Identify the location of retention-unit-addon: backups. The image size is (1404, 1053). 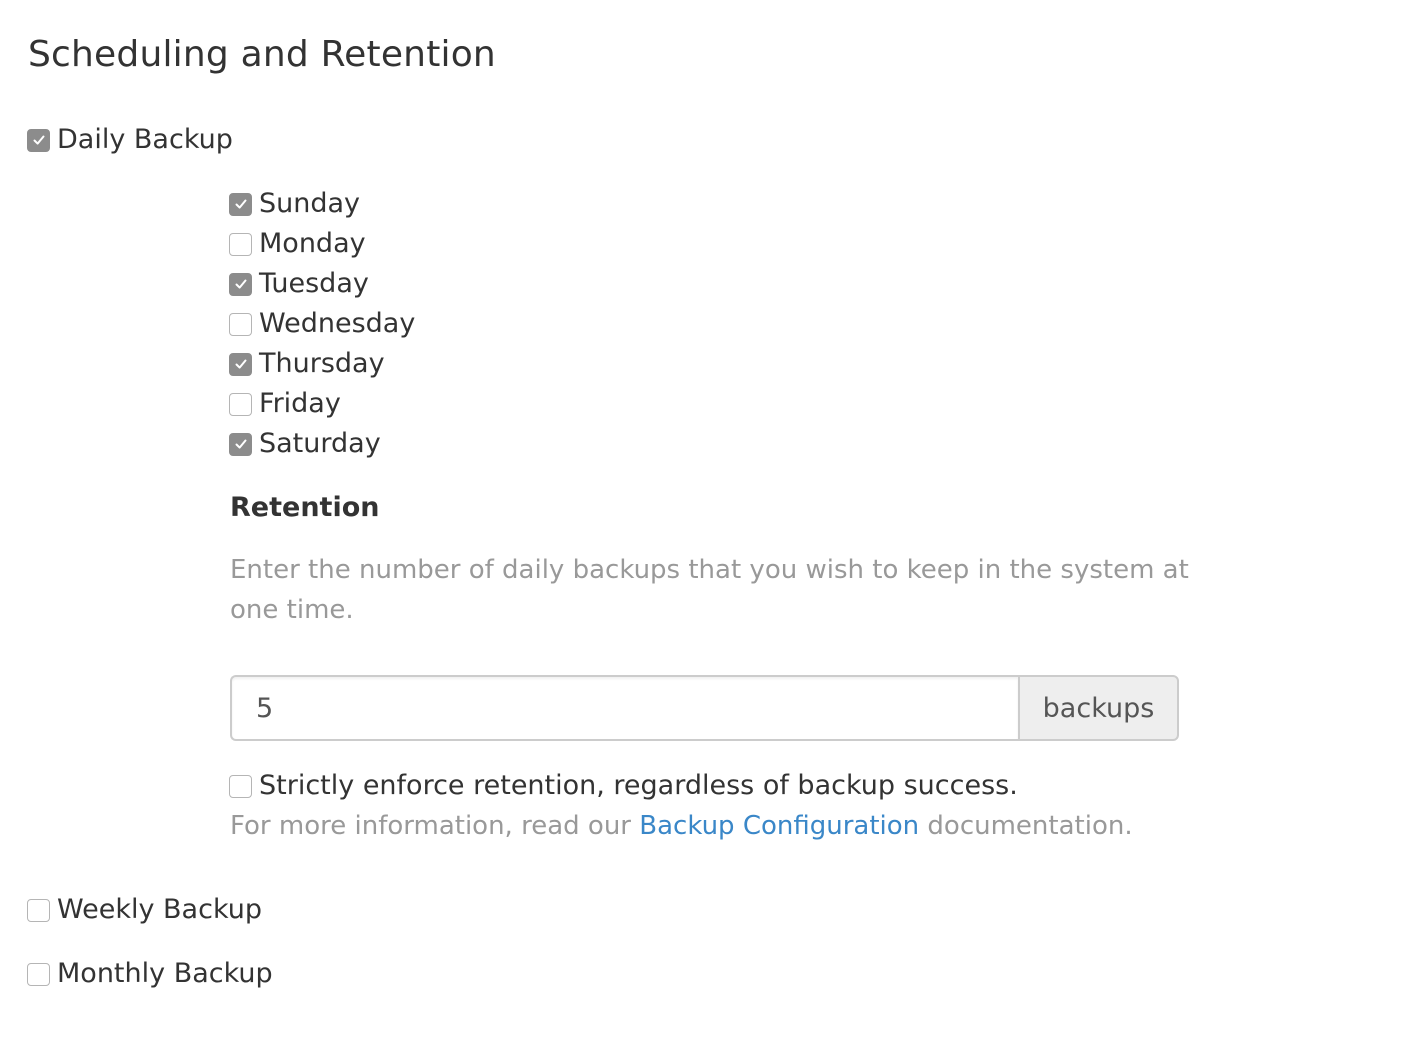
(1098, 708).